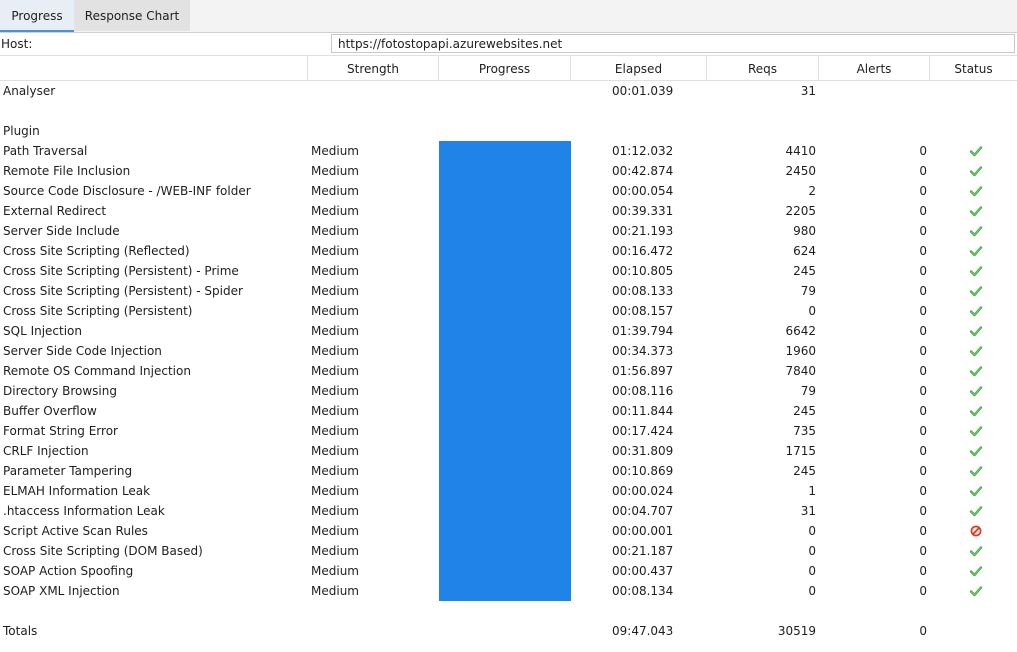  What do you see at coordinates (808, 511) in the screenshot?
I see `plugin-reqs: 31` at bounding box center [808, 511].